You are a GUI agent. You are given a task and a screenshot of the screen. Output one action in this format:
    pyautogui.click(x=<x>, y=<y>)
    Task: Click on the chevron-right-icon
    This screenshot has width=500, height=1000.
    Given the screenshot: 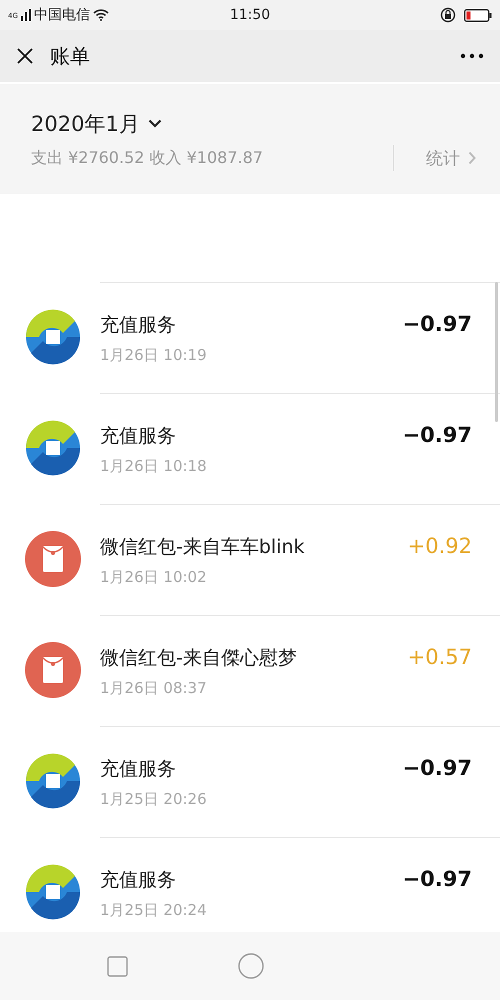 What is the action you would take?
    pyautogui.click(x=472, y=158)
    